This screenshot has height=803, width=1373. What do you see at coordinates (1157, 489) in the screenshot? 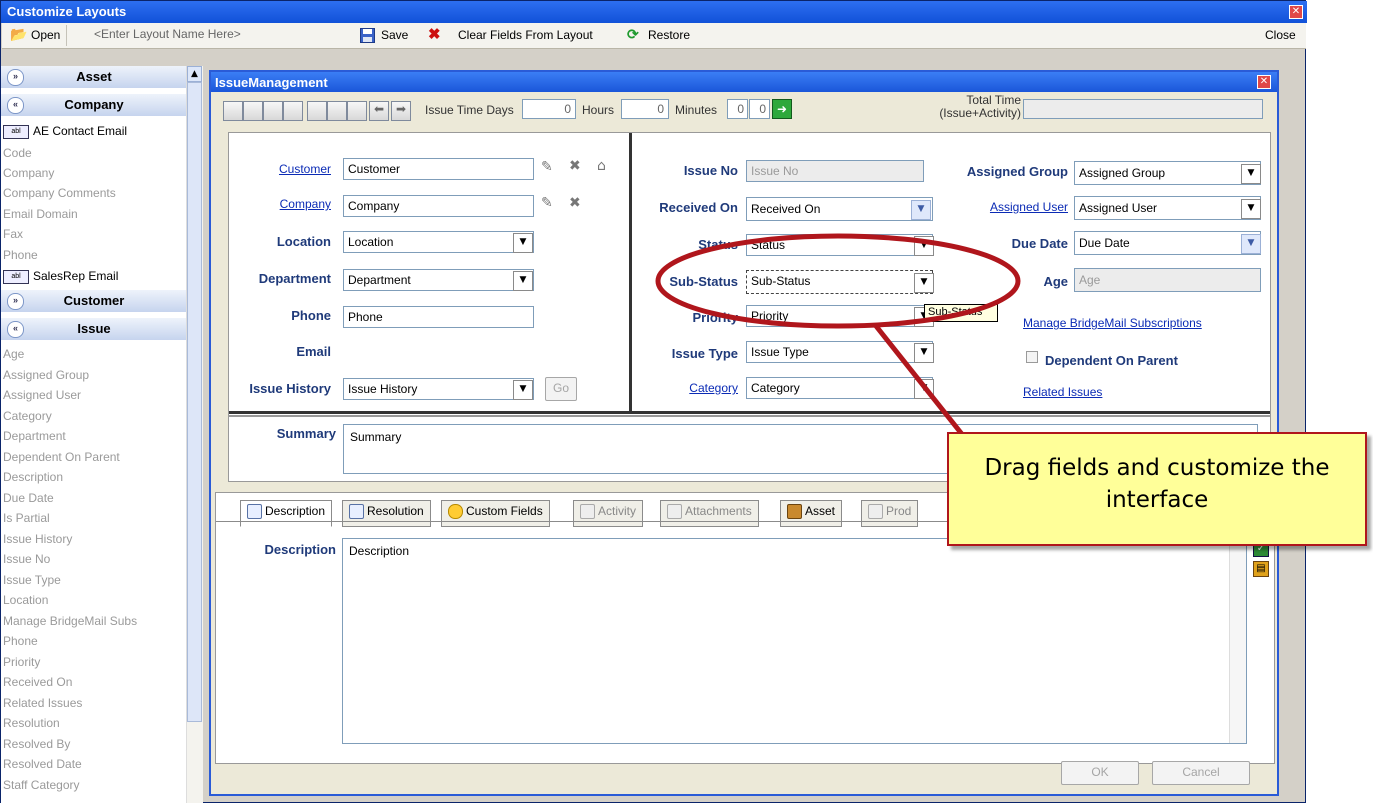
I see `callout-box: Drag fields and customize the interface` at bounding box center [1157, 489].